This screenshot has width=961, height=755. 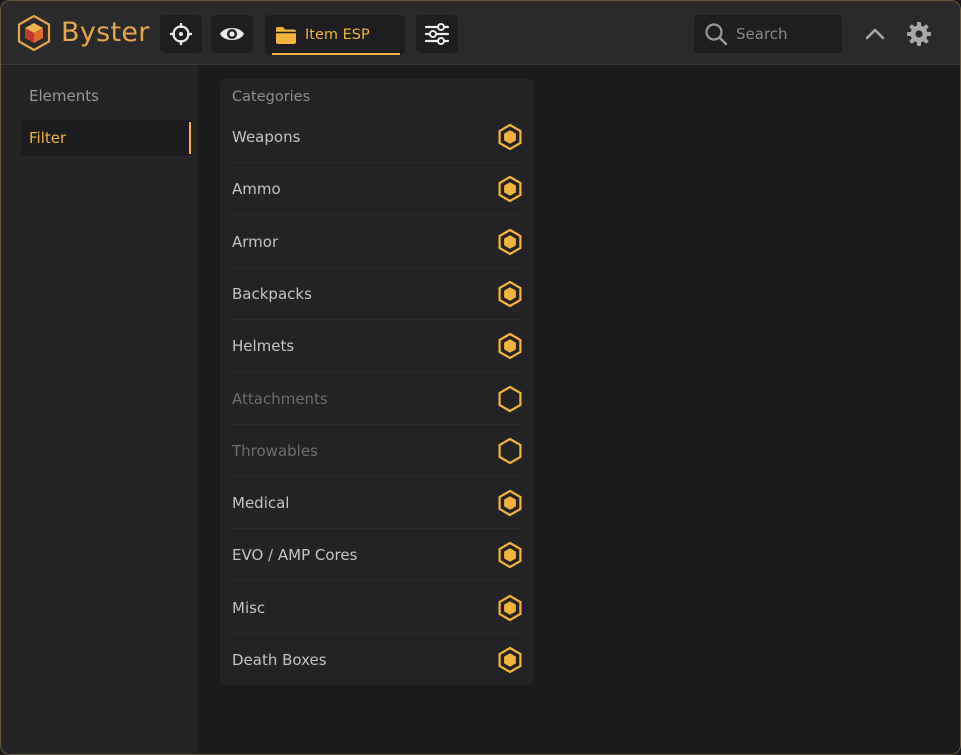 I want to click on folder-icon, so click(x=286, y=35).